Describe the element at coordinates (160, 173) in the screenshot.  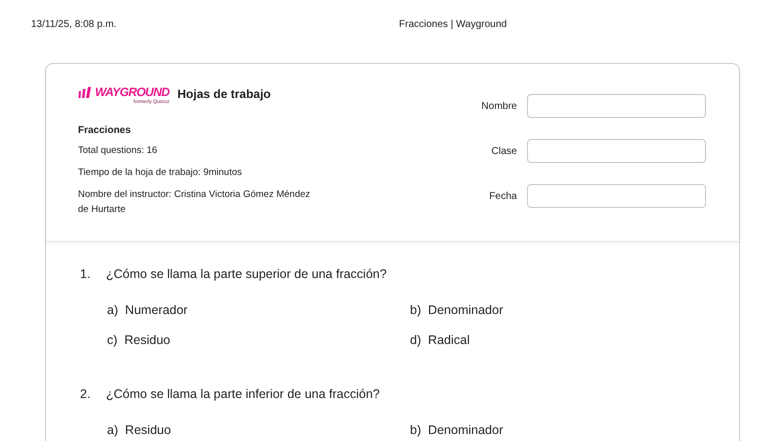
I see `worksheet-info: Tiempo de la hoja de trabajo: 9minutos` at that location.